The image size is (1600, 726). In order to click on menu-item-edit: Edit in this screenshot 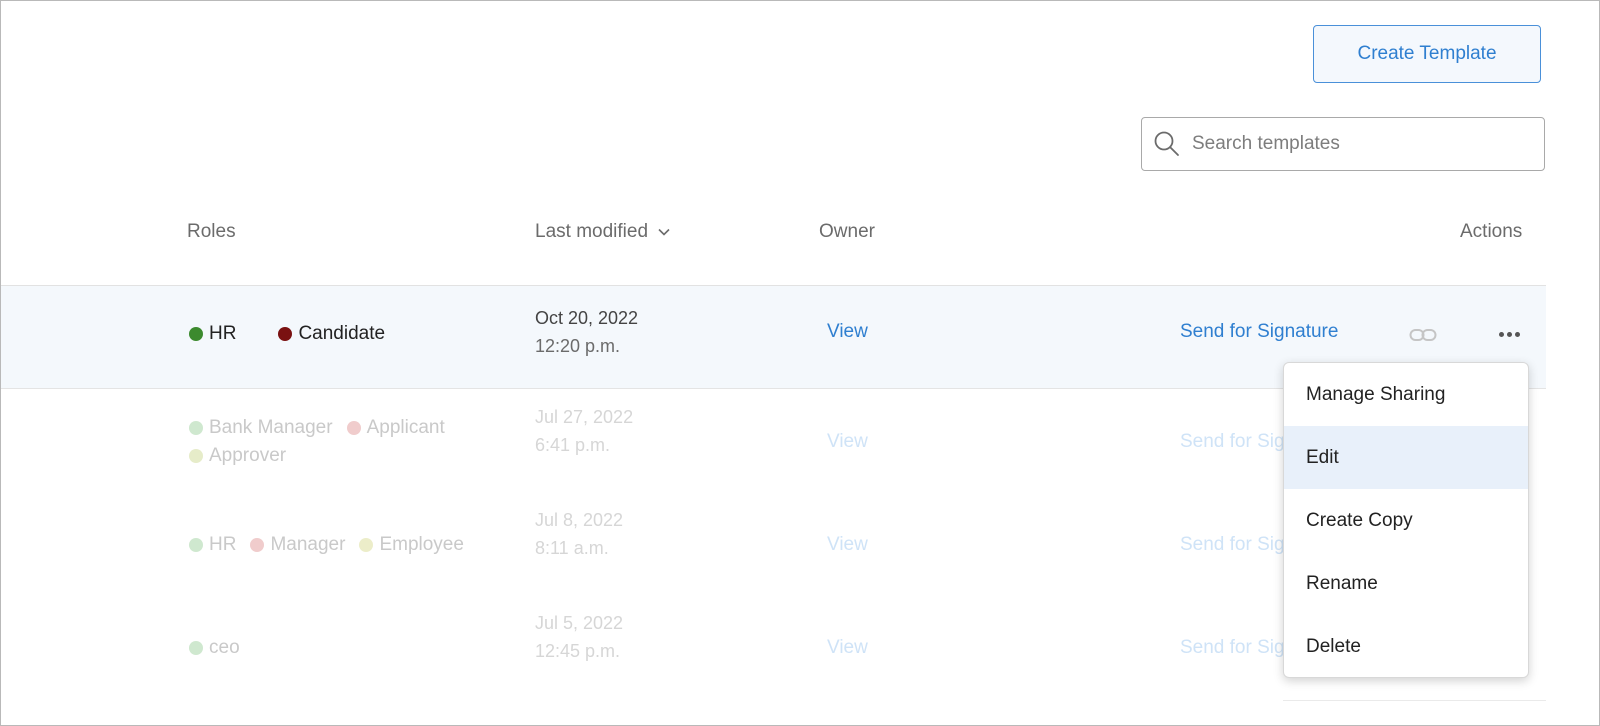, I will do `click(1406, 457)`.